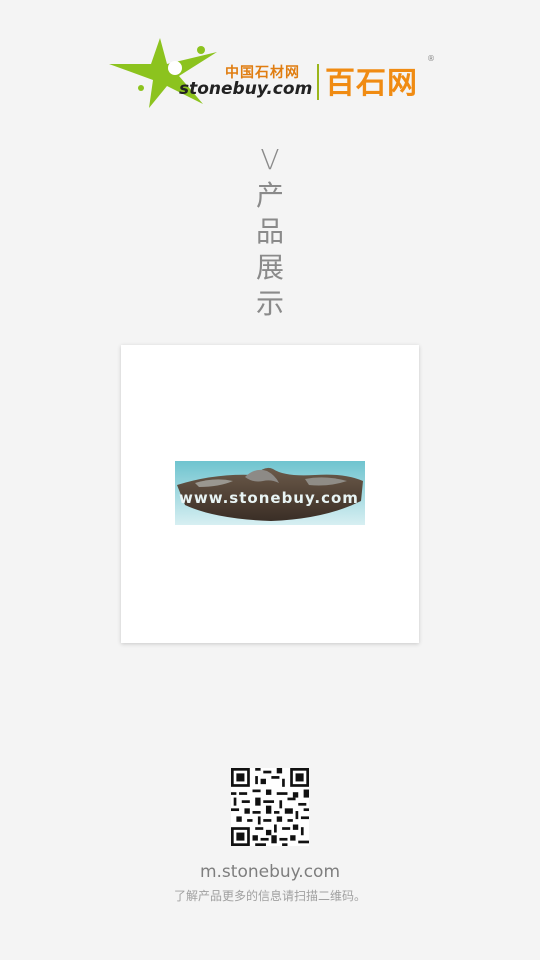 The height and width of the screenshot is (960, 540). I want to click on section-title-char: 产, so click(269, 195).